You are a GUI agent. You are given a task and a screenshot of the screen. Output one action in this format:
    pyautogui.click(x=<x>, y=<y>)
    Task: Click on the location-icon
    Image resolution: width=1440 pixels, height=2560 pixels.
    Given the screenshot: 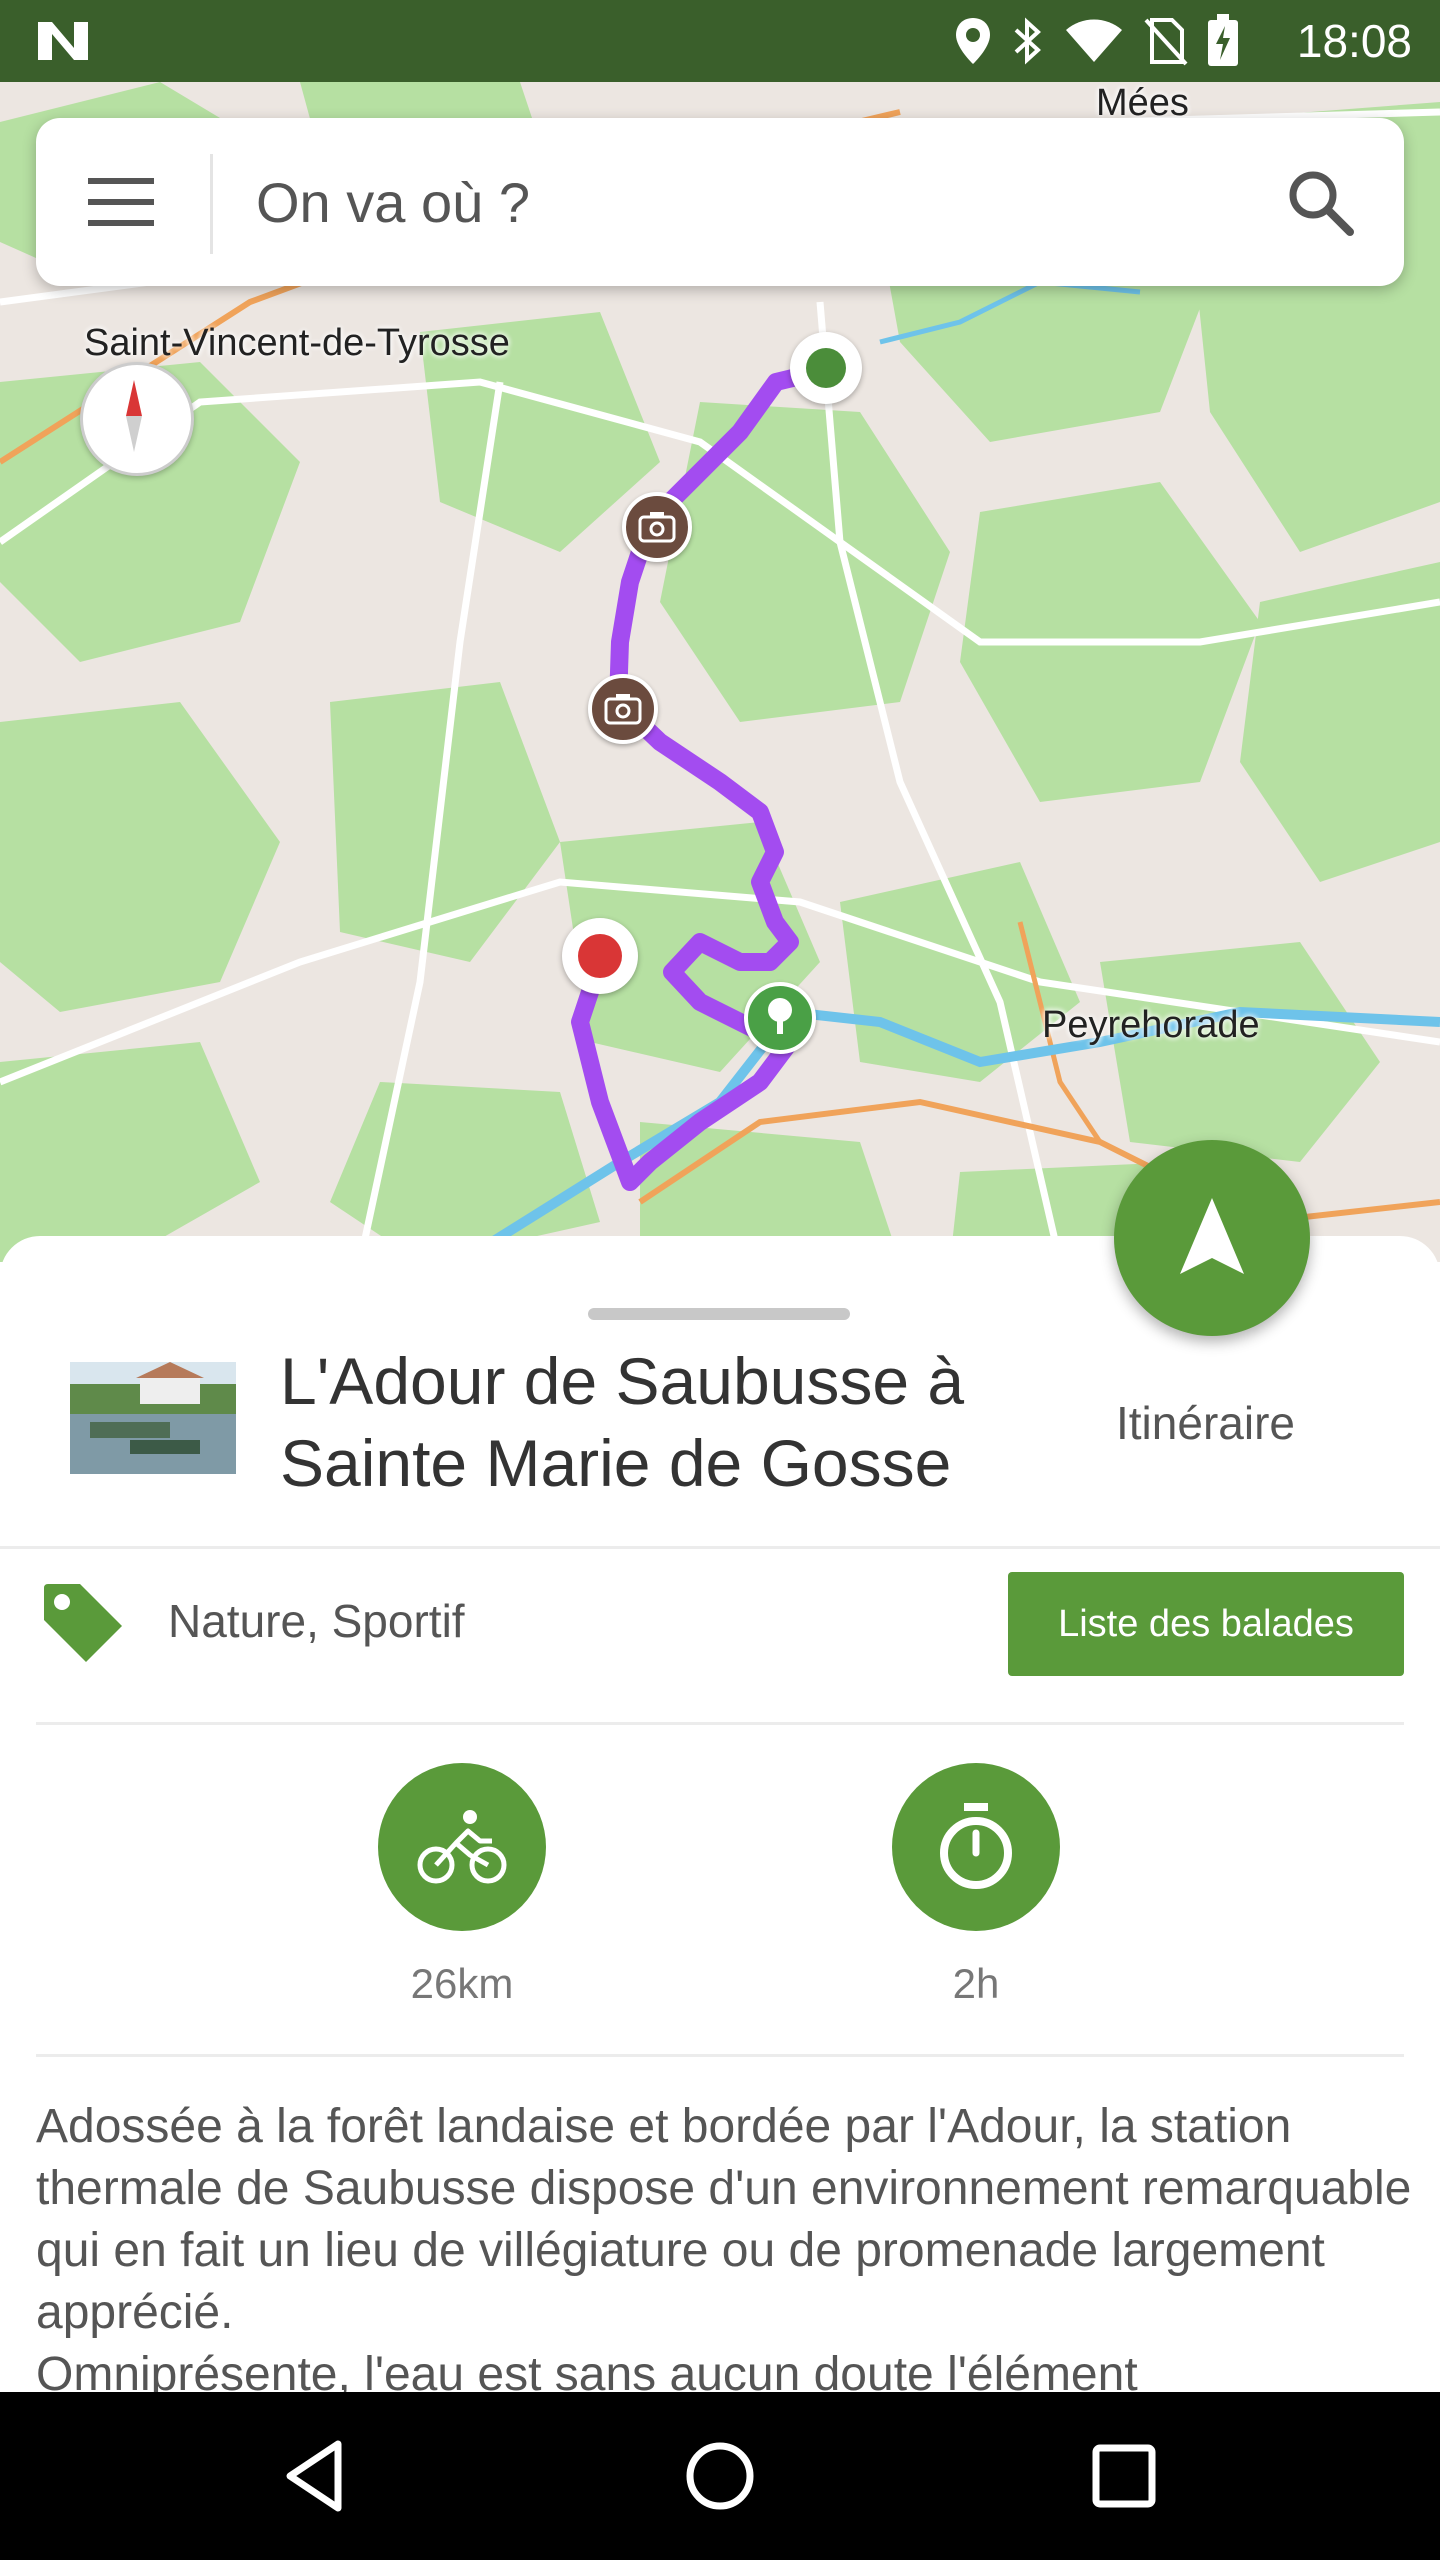 What is the action you would take?
    pyautogui.click(x=973, y=41)
    